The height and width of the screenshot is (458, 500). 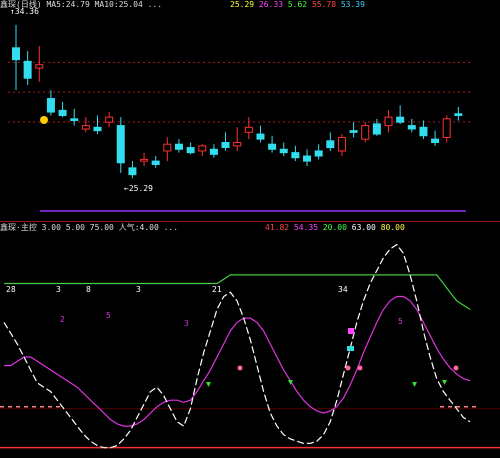 What do you see at coordinates (58, 289) in the screenshot?
I see `indicator-mark-2: 3` at bounding box center [58, 289].